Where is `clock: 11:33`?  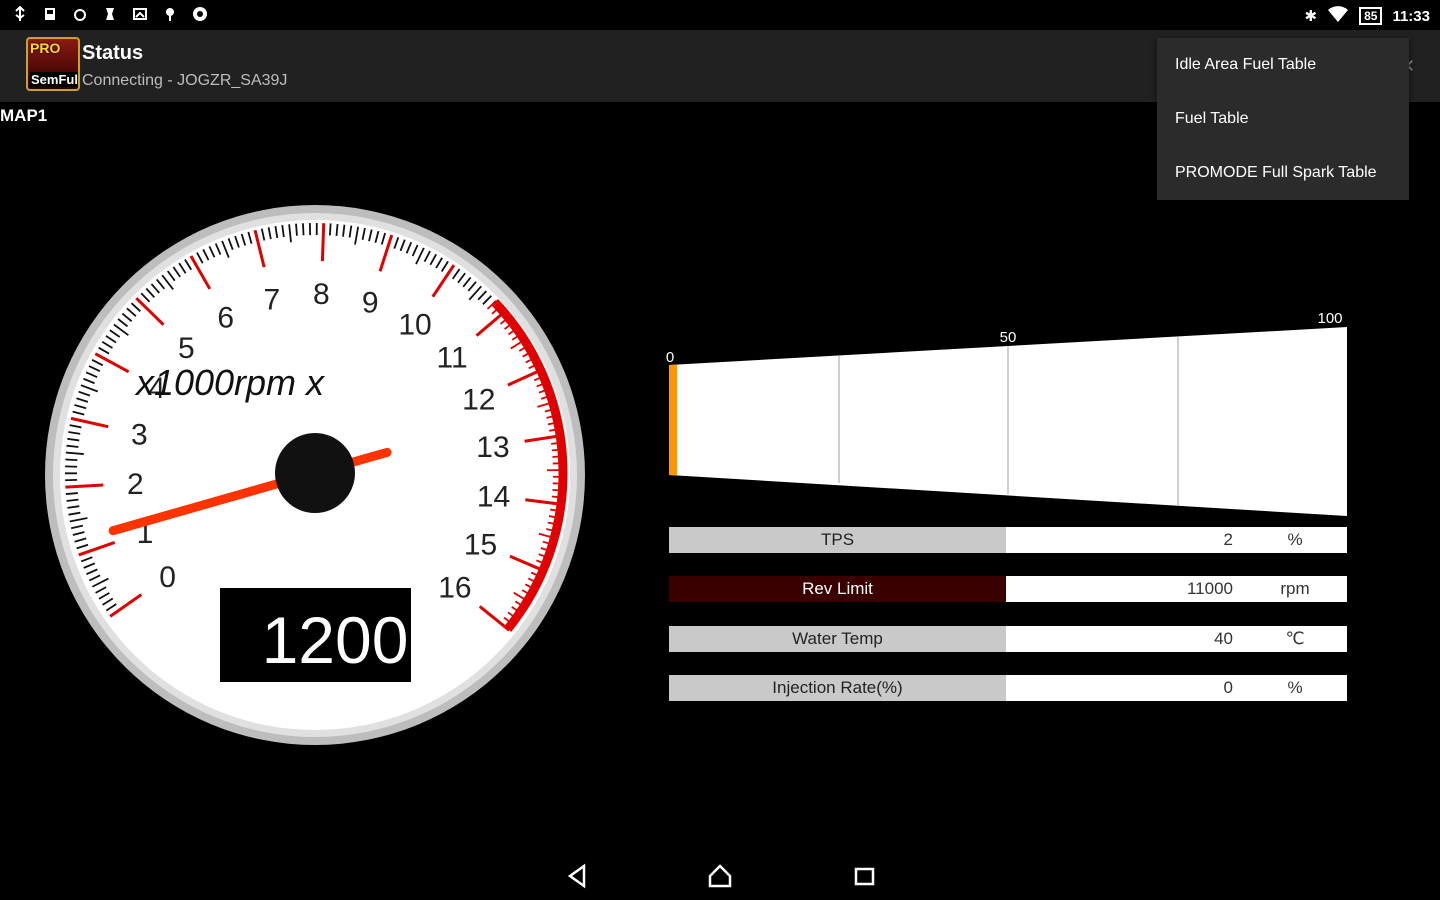 clock: 11:33 is located at coordinates (1411, 16).